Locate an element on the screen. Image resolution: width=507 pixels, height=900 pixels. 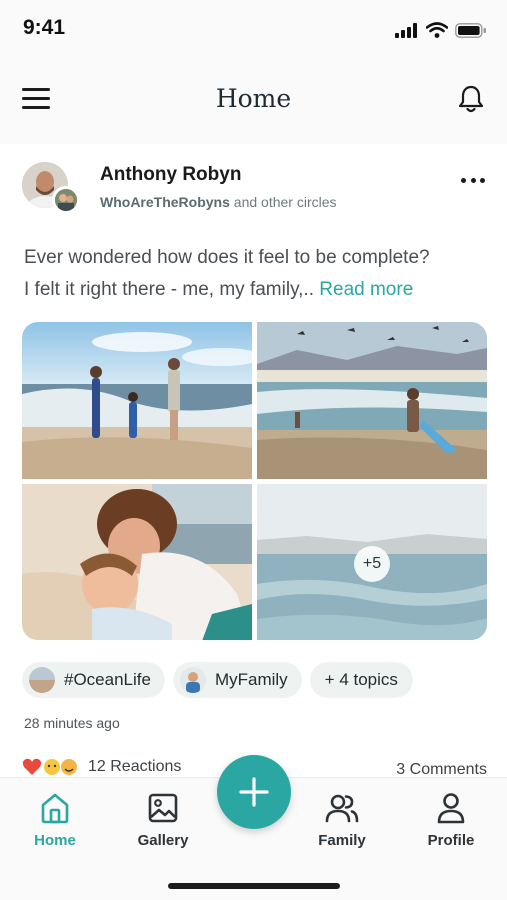
topic-label: #OceanLife is located at coordinates (107, 679).